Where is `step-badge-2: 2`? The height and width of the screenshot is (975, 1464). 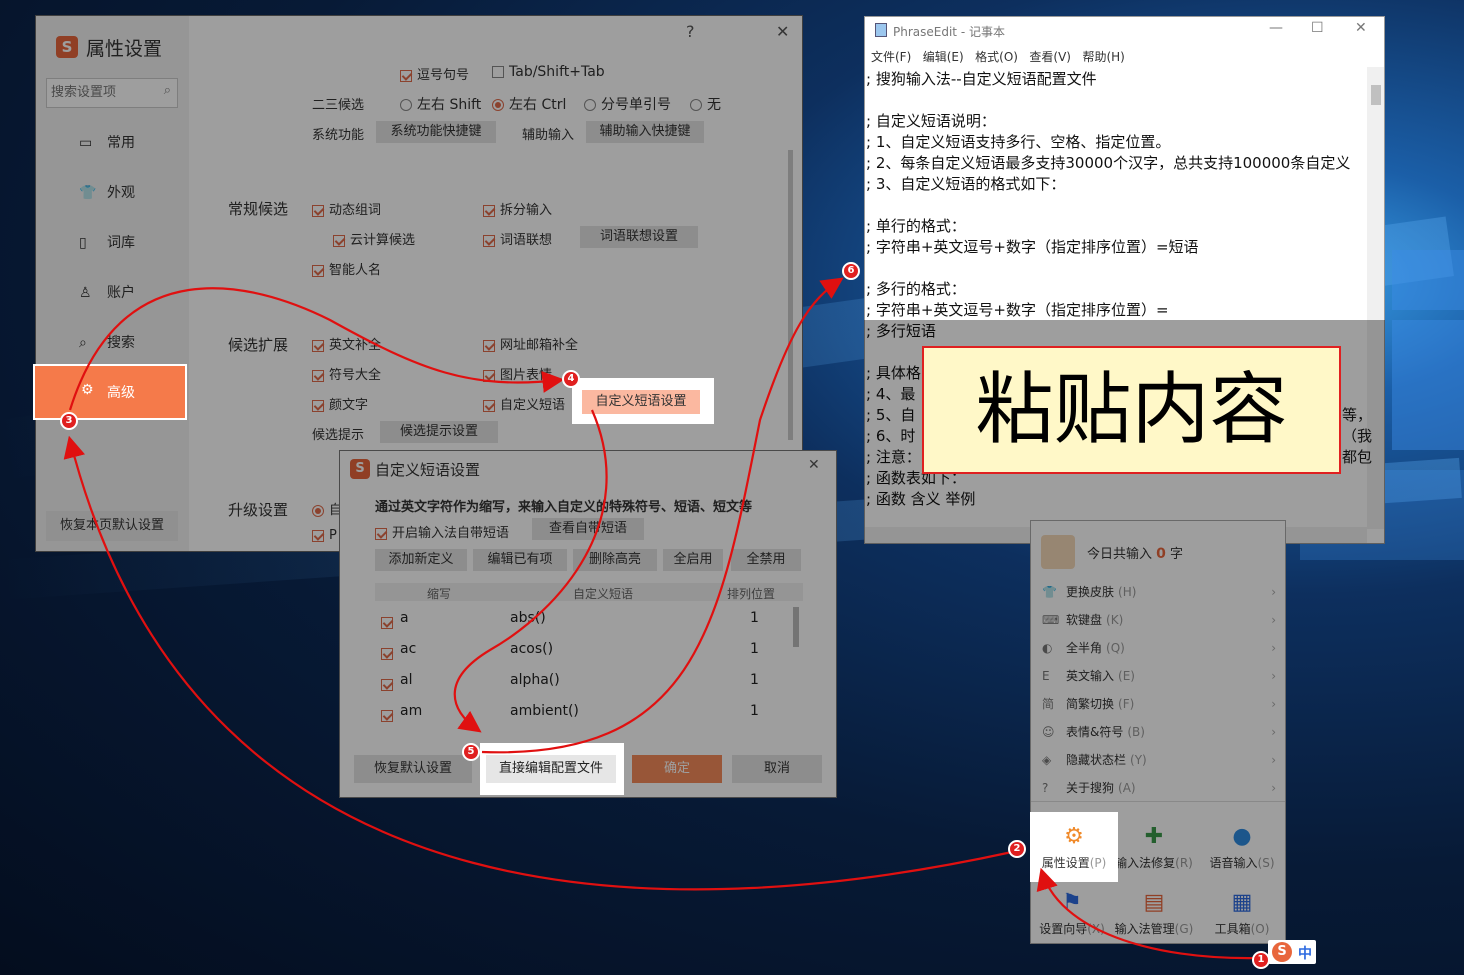
step-badge-2: 2 is located at coordinates (1017, 849).